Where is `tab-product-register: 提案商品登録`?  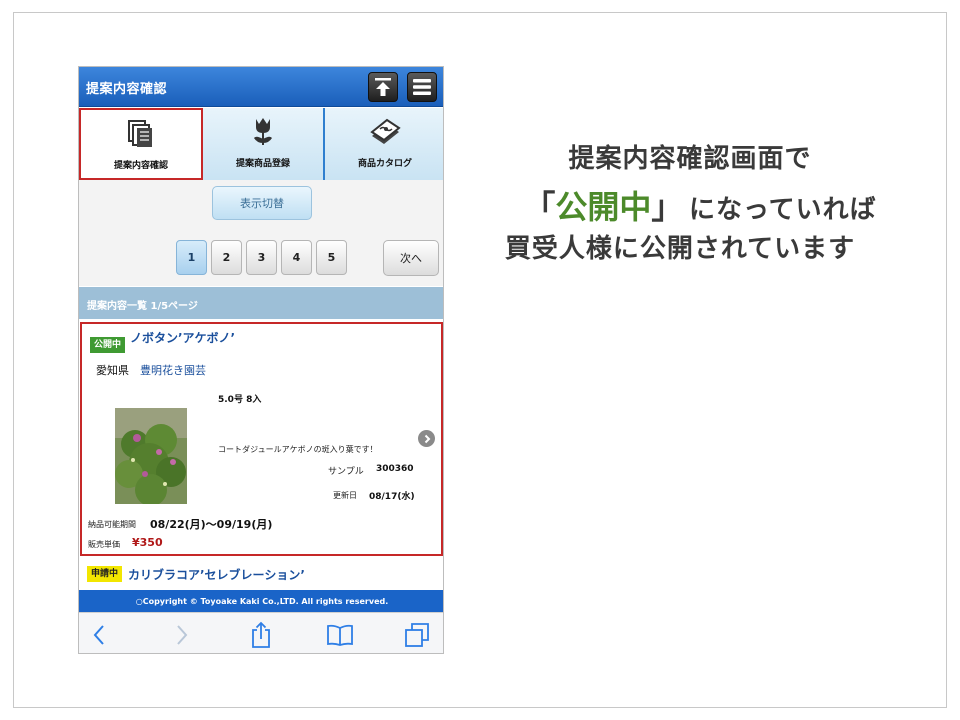 tab-product-register: 提案商品登録 is located at coordinates (264, 144).